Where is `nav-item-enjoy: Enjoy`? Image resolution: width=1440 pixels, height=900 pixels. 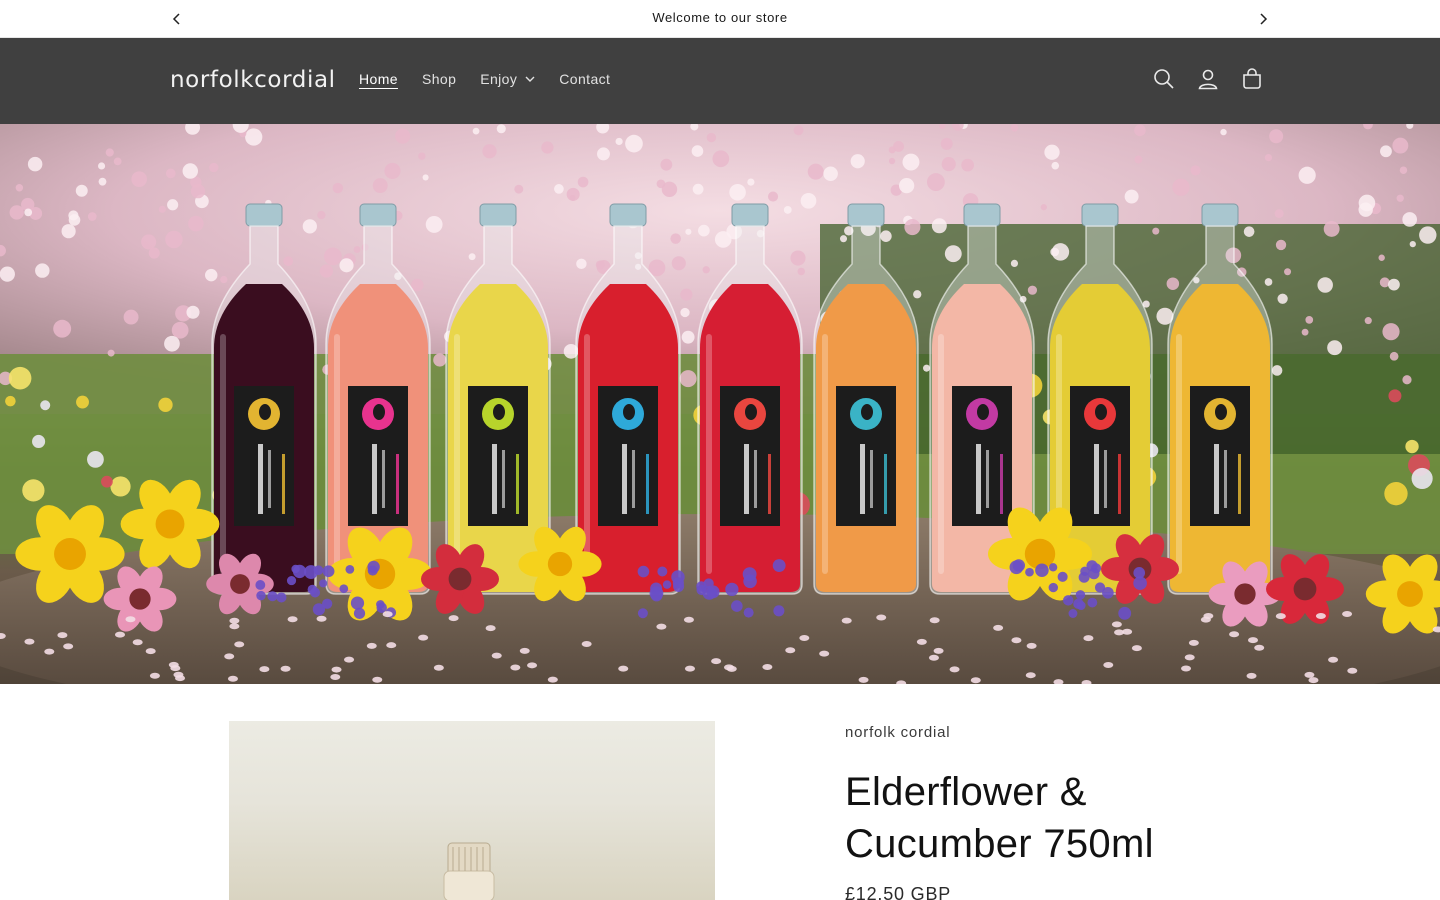
nav-item-enjoy: Enjoy is located at coordinates (507, 79).